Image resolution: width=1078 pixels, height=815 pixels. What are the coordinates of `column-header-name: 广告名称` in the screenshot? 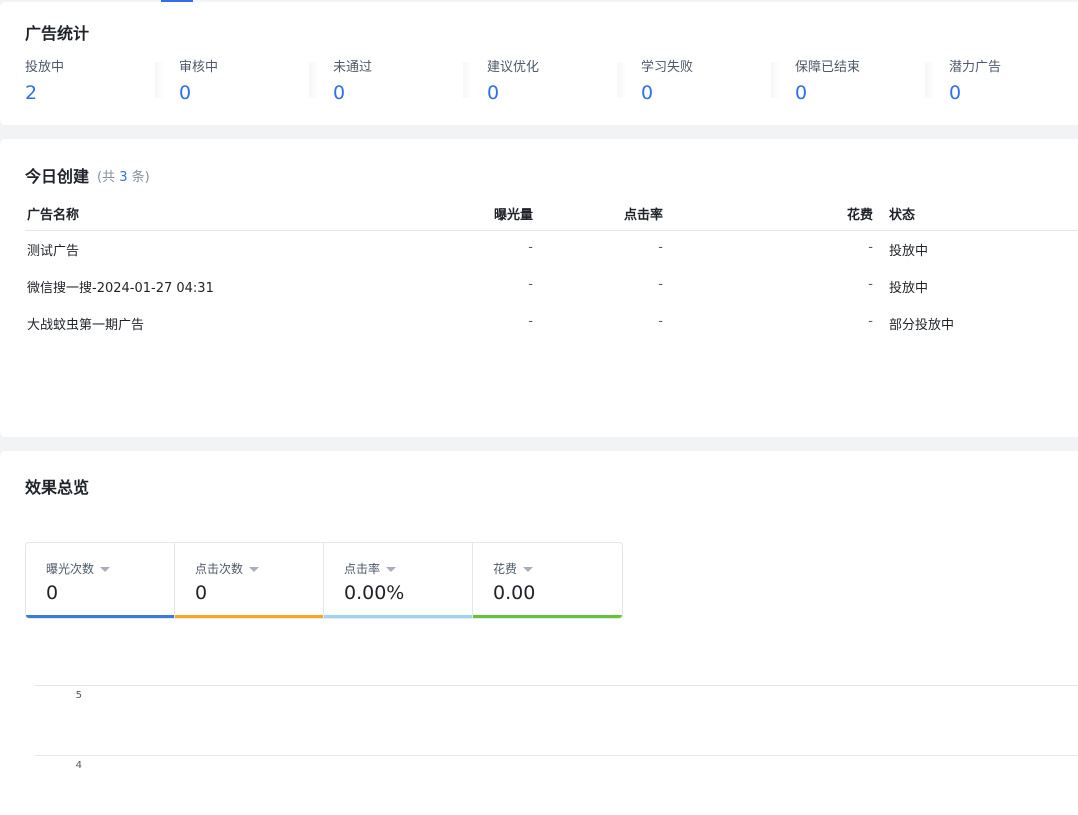 It's located at (53, 215).